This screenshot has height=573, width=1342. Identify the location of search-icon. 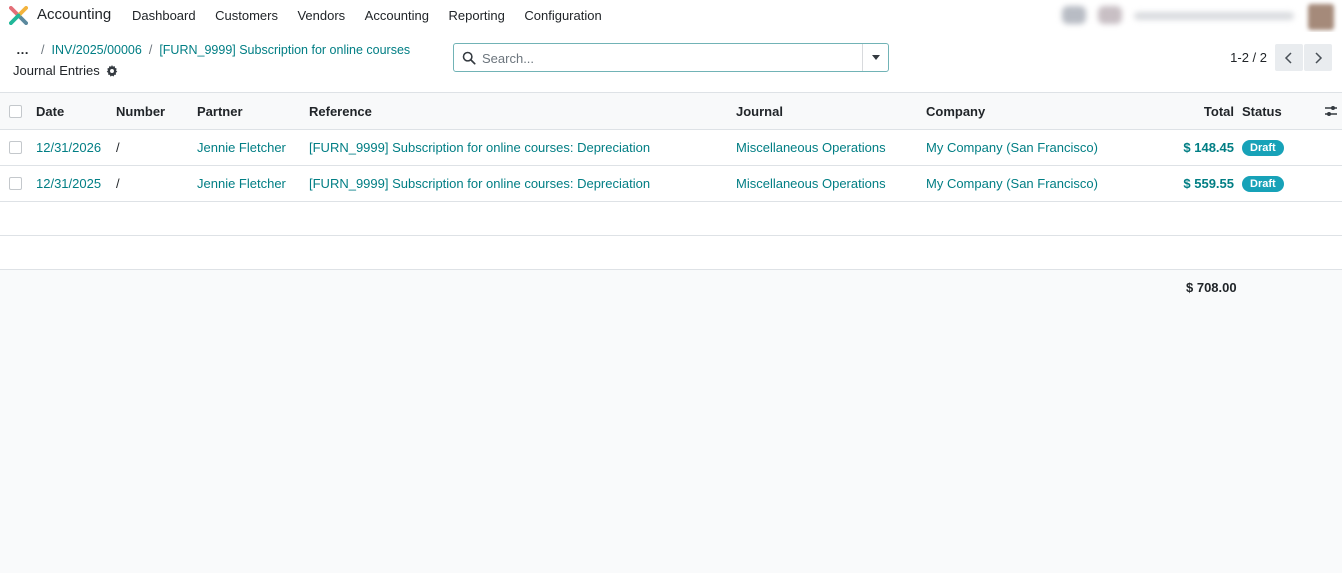
(469, 58).